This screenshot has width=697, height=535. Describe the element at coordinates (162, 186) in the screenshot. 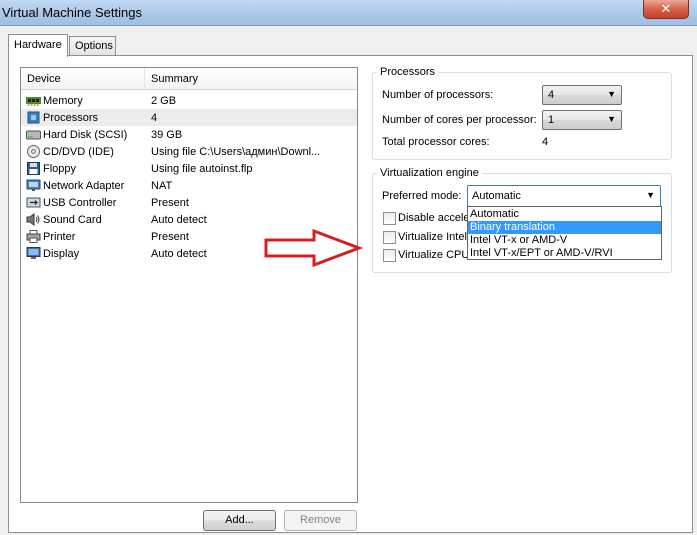

I see `device-summary: NAT` at that location.